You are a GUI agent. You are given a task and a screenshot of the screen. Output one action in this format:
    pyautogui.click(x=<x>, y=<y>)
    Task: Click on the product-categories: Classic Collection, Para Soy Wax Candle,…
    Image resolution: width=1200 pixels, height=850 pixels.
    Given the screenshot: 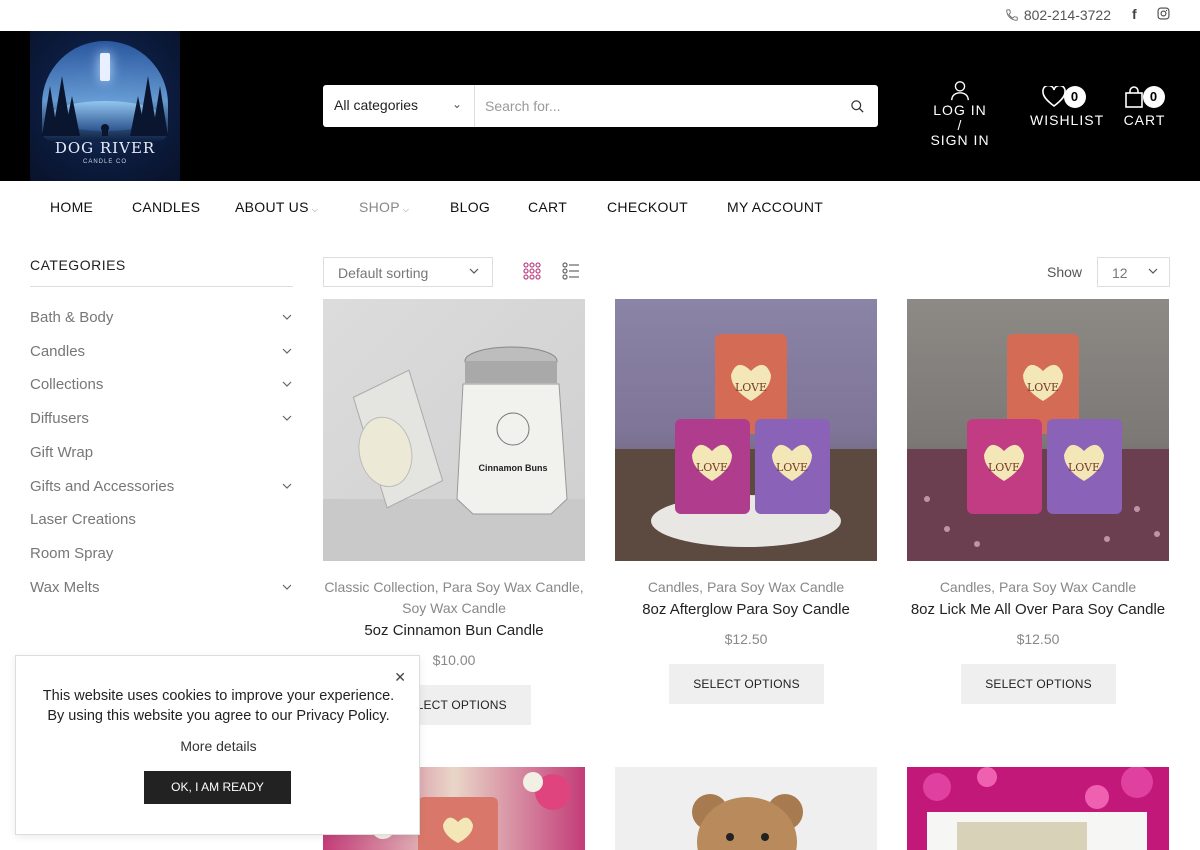 What is the action you would take?
    pyautogui.click(x=454, y=598)
    